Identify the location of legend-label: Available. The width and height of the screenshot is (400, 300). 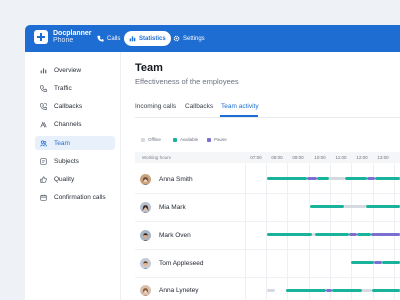
(189, 139).